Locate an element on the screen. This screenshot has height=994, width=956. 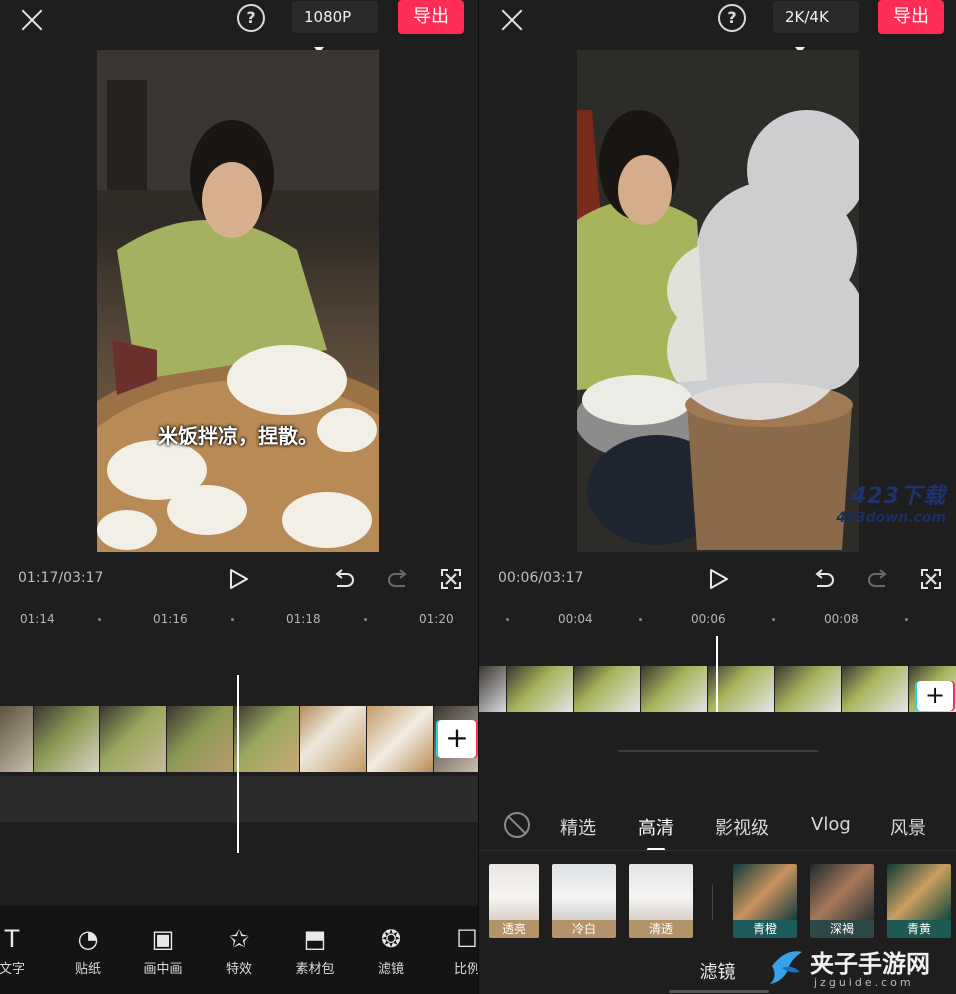
home-indicator is located at coordinates (719, 991).